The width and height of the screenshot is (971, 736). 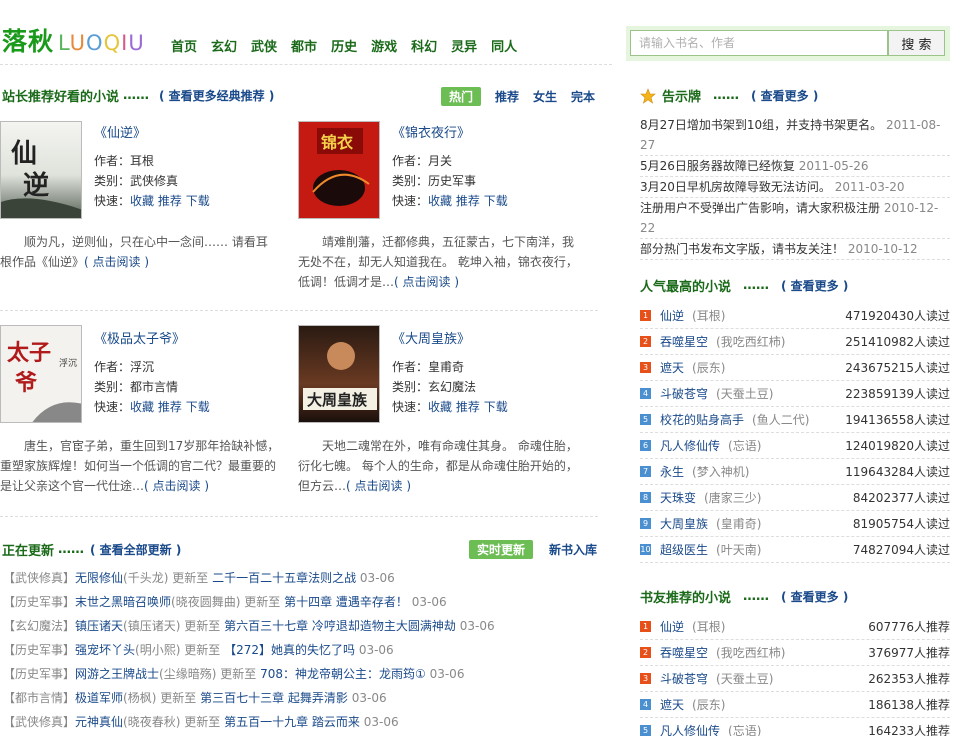 I want to click on book-cover-jipintaiziye: 太子 爷 浮沉, so click(x=41, y=374).